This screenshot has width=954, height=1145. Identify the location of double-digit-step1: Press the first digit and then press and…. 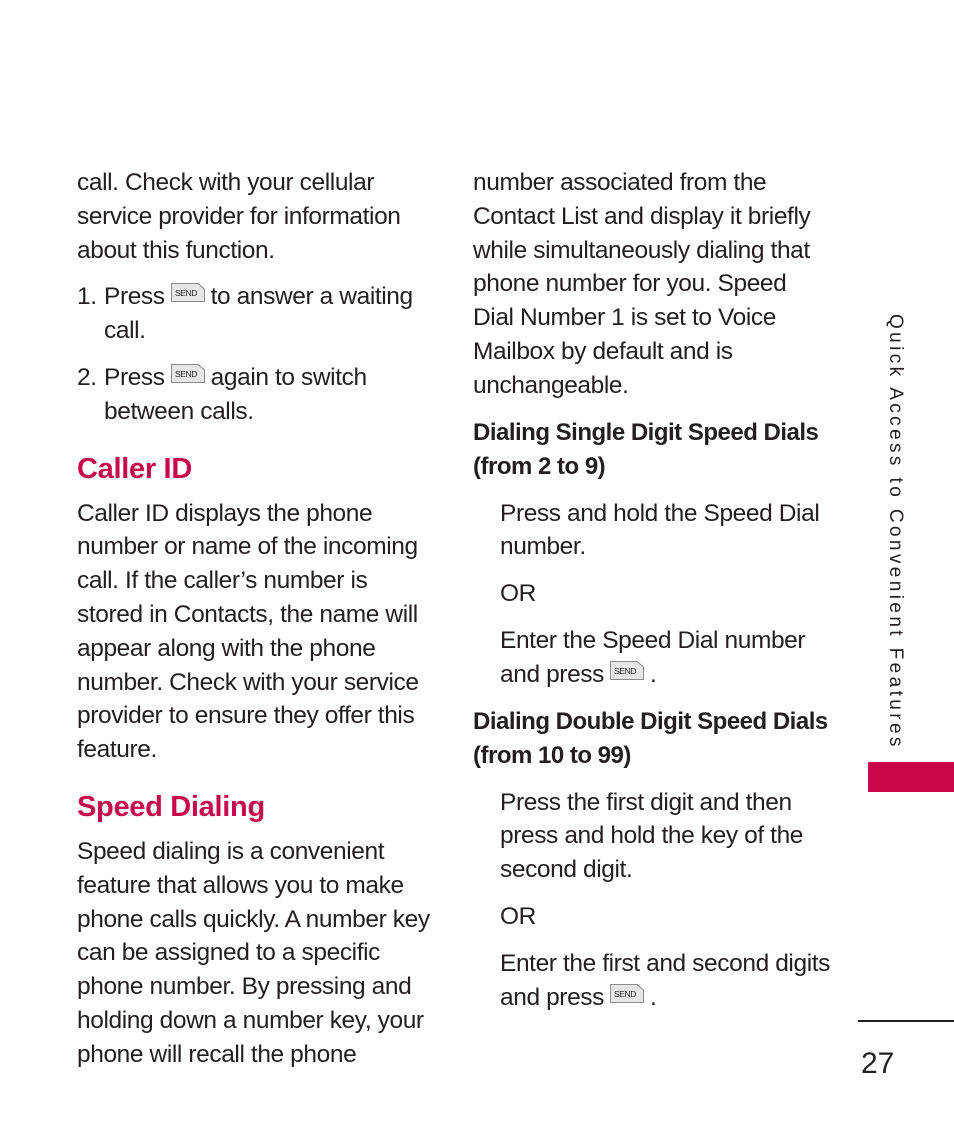
(652, 836).